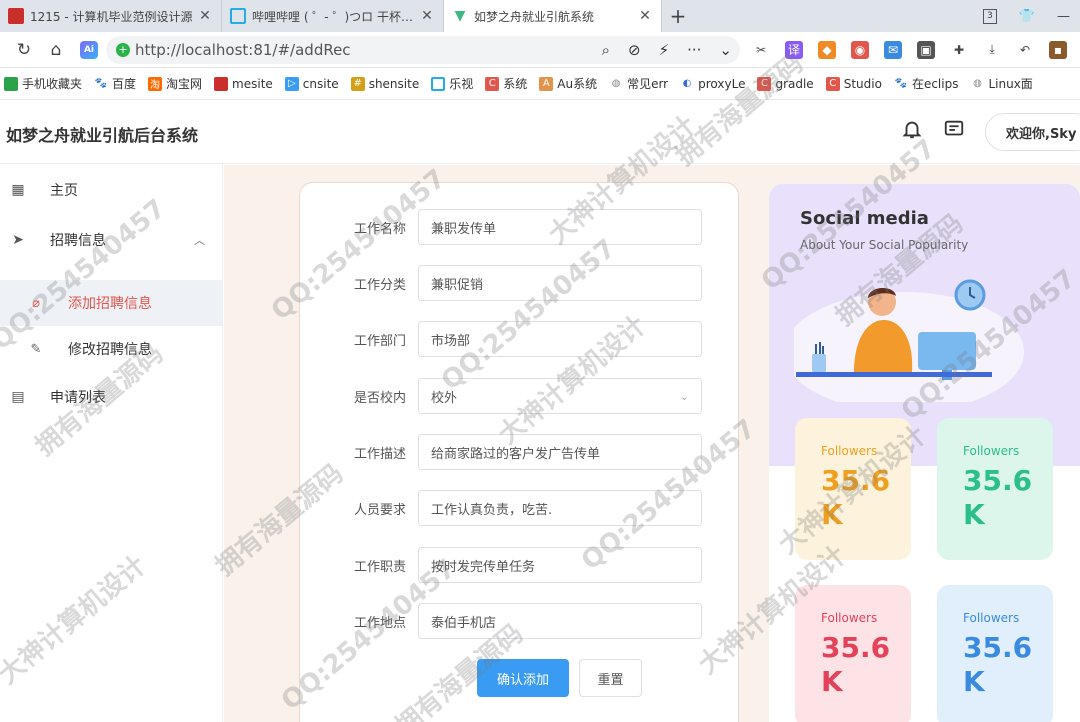  What do you see at coordinates (384, 83) in the screenshot?
I see `bookmark: # shensite` at bounding box center [384, 83].